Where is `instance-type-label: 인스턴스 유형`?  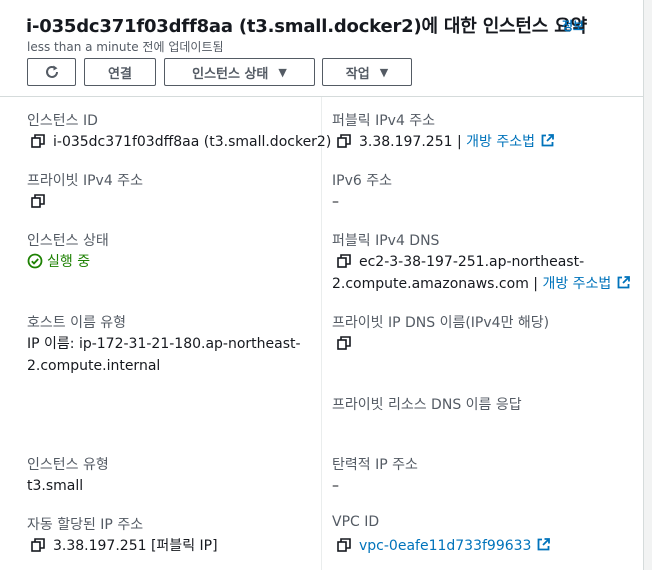
instance-type-label: 인스턴스 유형 is located at coordinates (68, 465).